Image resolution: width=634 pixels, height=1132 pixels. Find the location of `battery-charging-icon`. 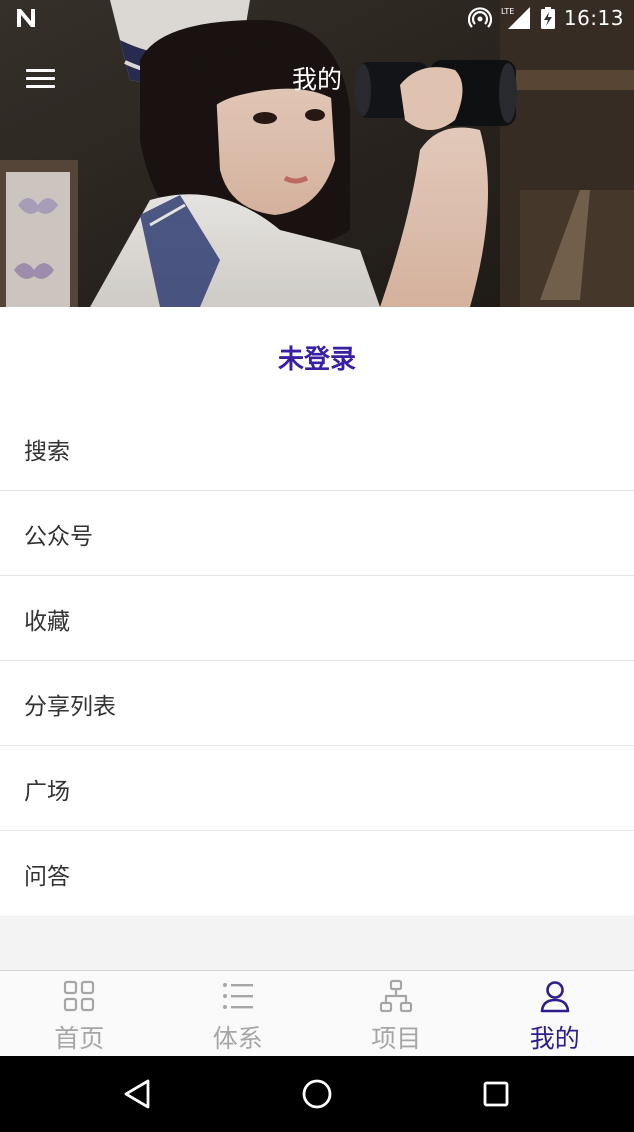

battery-charging-icon is located at coordinates (547, 18).